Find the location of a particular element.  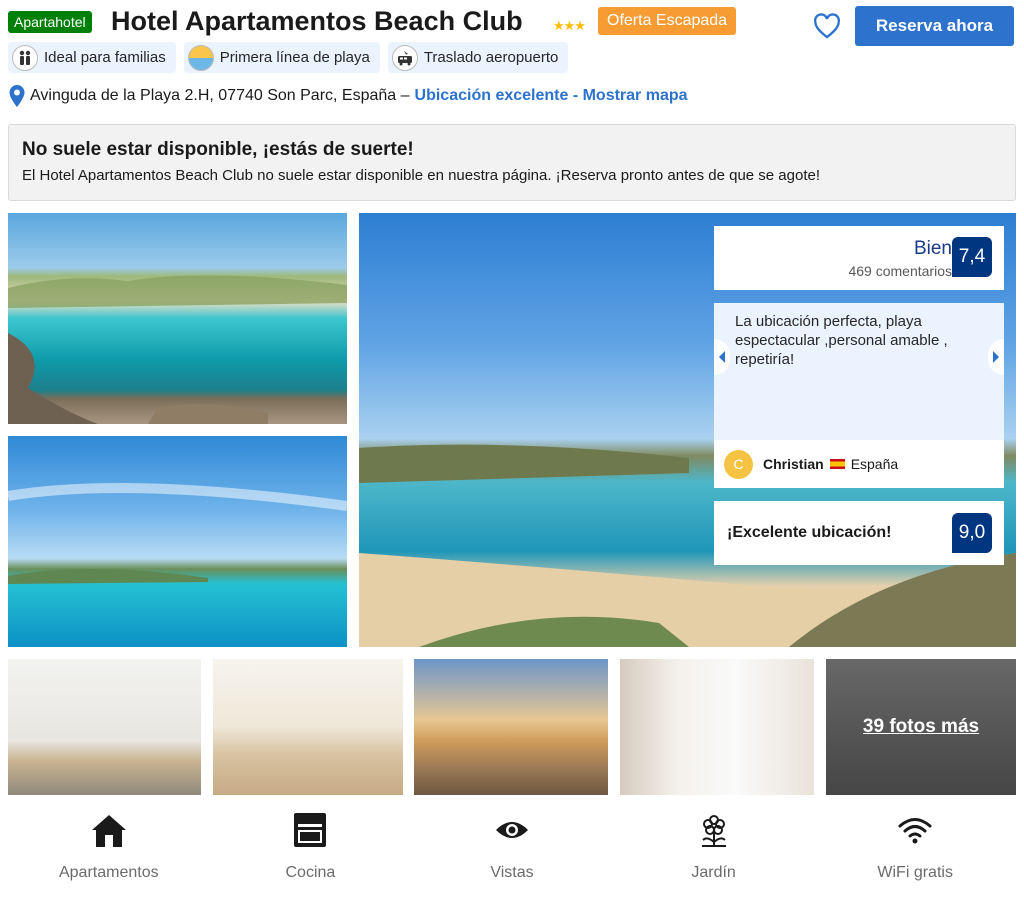

reviewer-country: España is located at coordinates (874, 464).